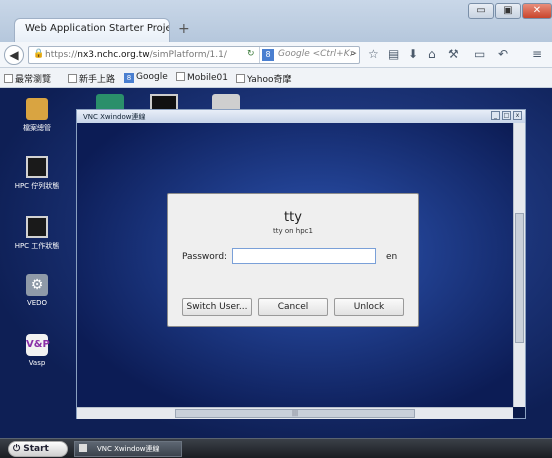 The image size is (552, 458). I want to click on taskbar: ⏻ Start VNC Xwindow連線, so click(276, 448).